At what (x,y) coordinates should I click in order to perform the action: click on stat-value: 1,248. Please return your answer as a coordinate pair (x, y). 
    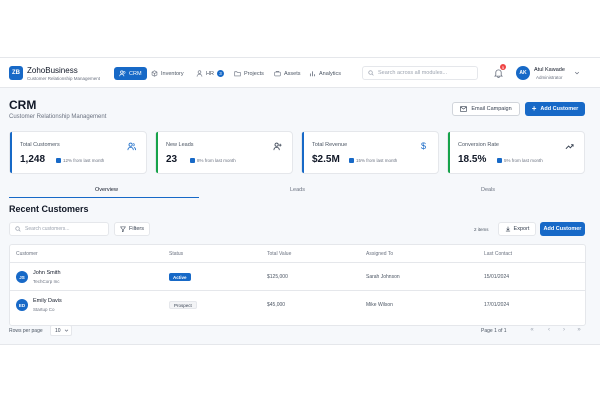
    Looking at the image, I should click on (33, 159).